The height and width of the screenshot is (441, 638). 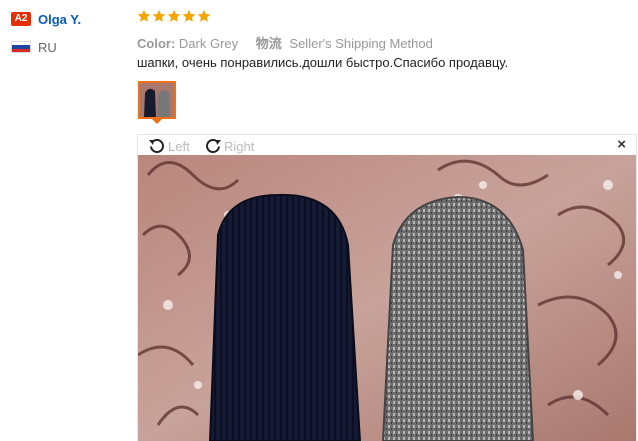 What do you see at coordinates (21, 19) in the screenshot?
I see `member-level-badge: A2` at bounding box center [21, 19].